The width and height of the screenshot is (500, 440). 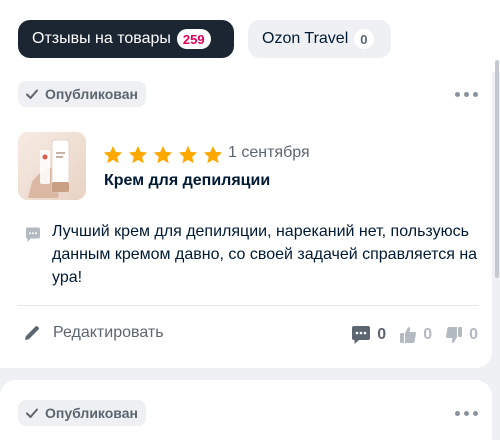 What do you see at coordinates (193, 39) in the screenshot?
I see `tab-count-badge: 259` at bounding box center [193, 39].